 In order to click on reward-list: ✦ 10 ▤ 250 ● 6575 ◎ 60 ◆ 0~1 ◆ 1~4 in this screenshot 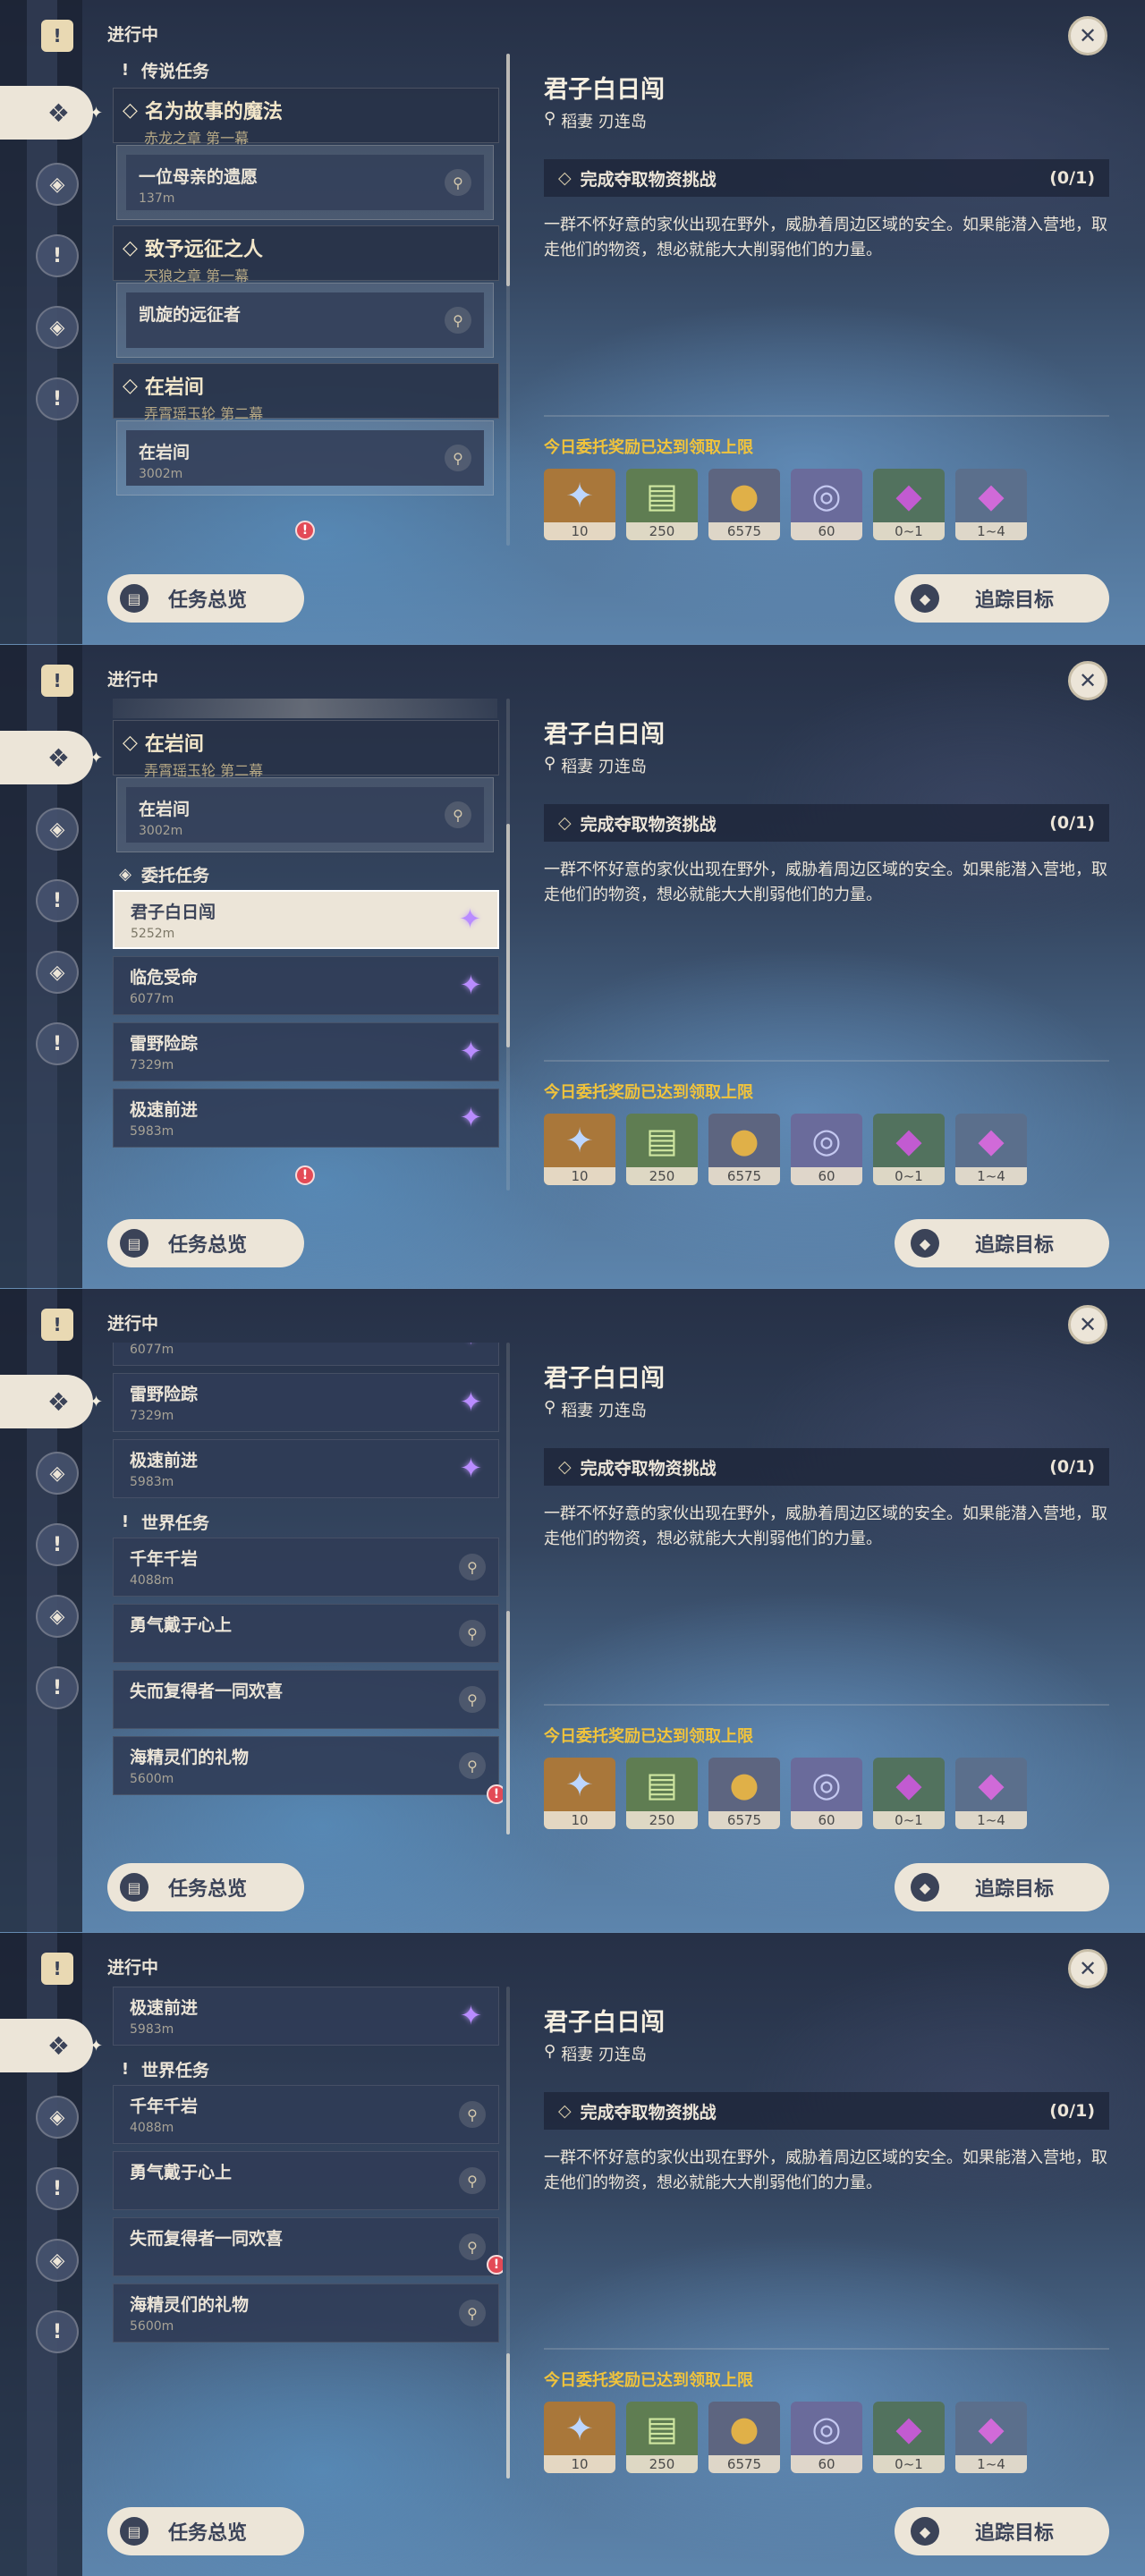, I will do `click(785, 504)`.